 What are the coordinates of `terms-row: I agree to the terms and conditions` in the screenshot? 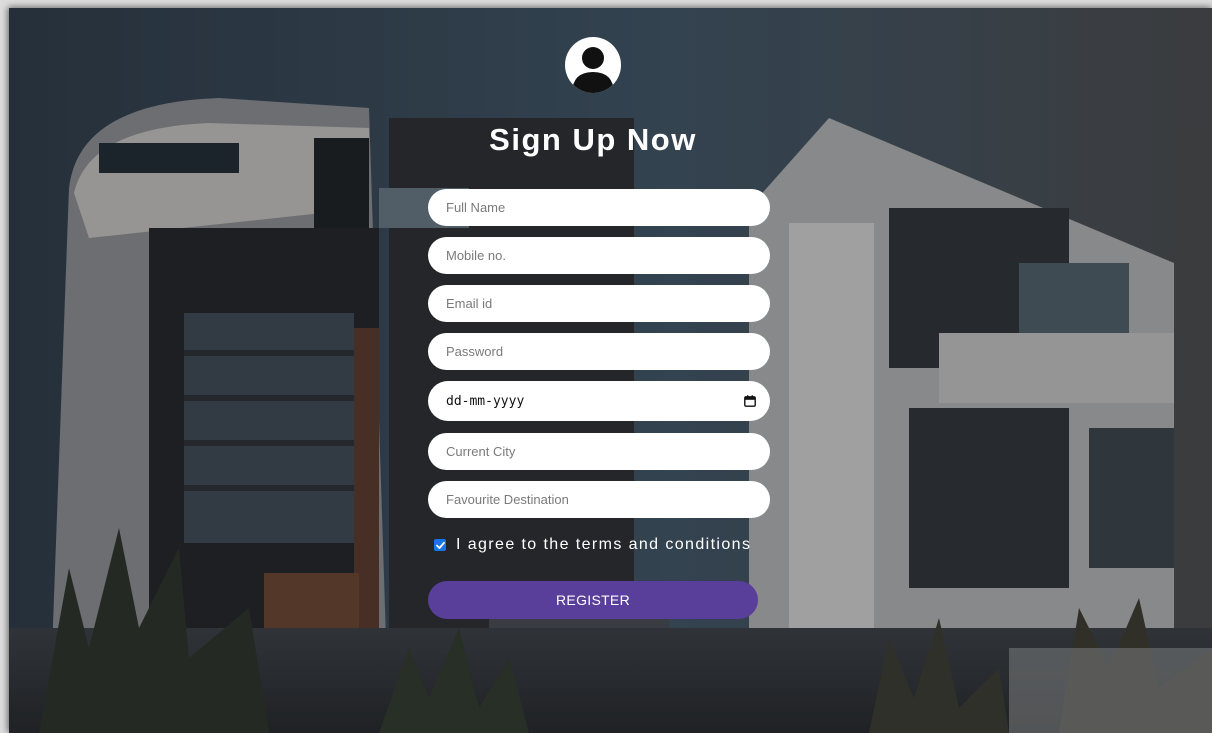 It's located at (592, 545).